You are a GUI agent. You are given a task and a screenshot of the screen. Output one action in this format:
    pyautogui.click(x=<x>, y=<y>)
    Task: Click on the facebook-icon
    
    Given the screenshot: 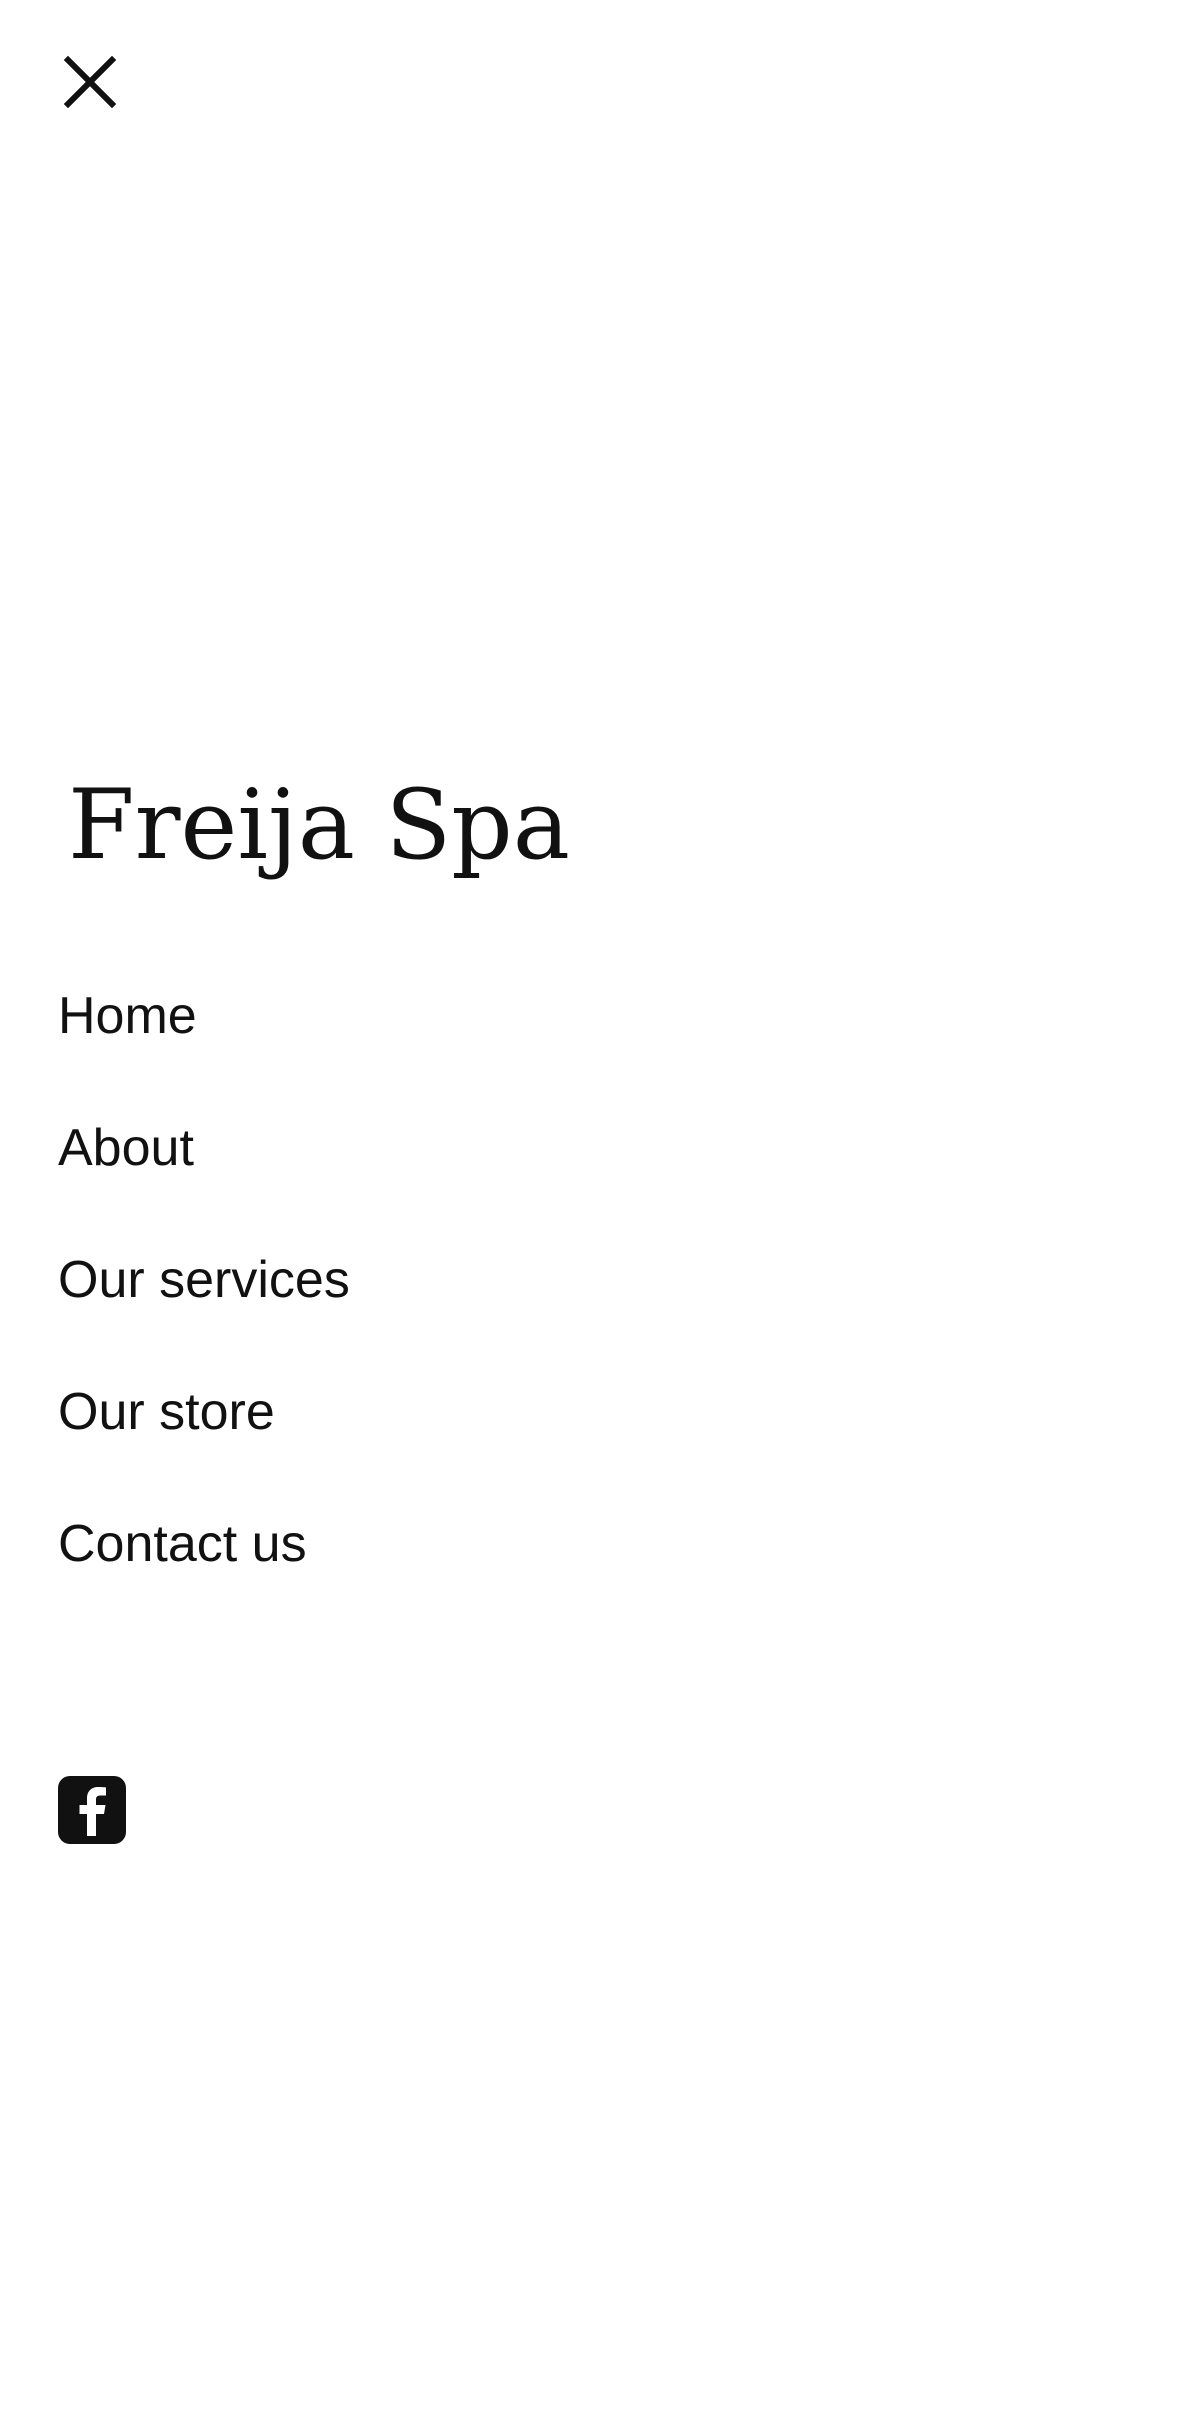 What is the action you would take?
    pyautogui.click(x=92, y=1810)
    